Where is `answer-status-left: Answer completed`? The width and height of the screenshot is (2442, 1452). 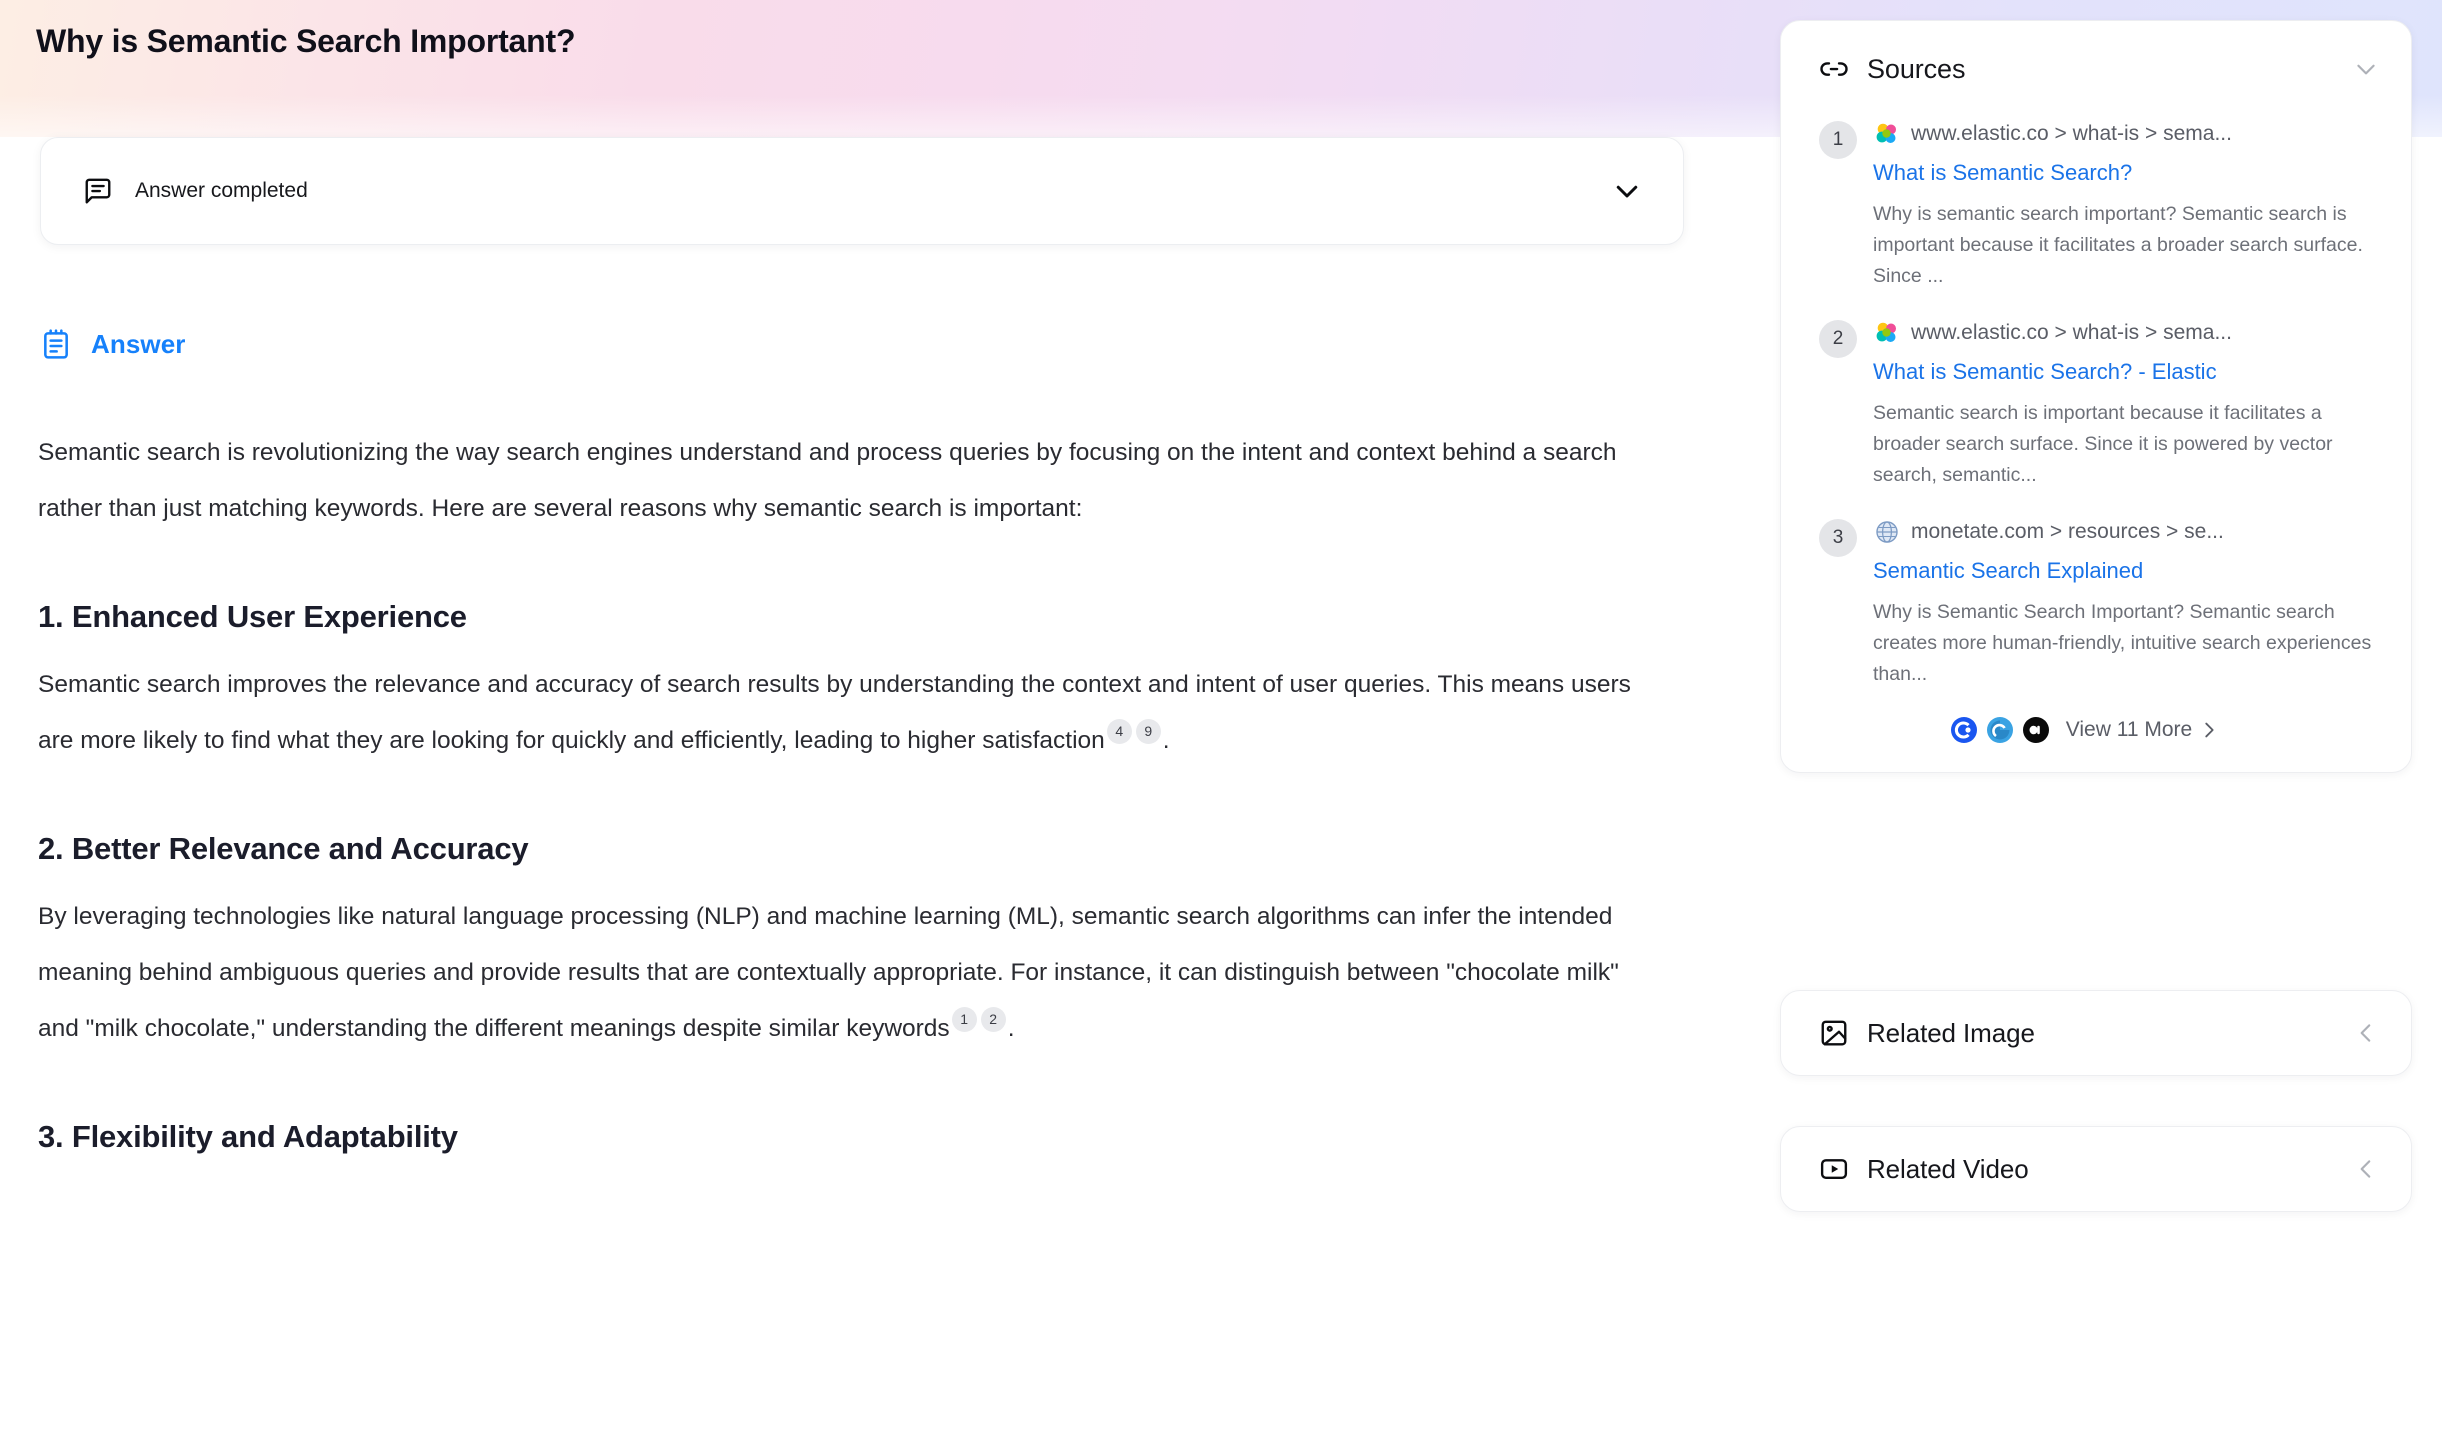
answer-status-left: Answer completed is located at coordinates (844, 191).